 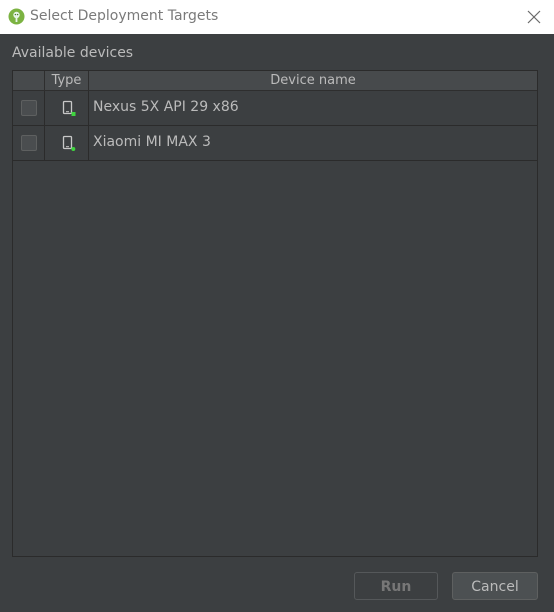 What do you see at coordinates (313, 108) in the screenshot?
I see `device-name-cell: Nexus 5X API 29 x86` at bounding box center [313, 108].